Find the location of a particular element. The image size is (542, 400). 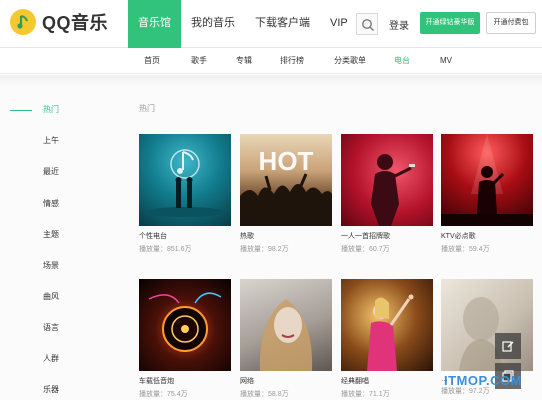

sidebar-item-emotion: 情感 is located at coordinates (51, 203).